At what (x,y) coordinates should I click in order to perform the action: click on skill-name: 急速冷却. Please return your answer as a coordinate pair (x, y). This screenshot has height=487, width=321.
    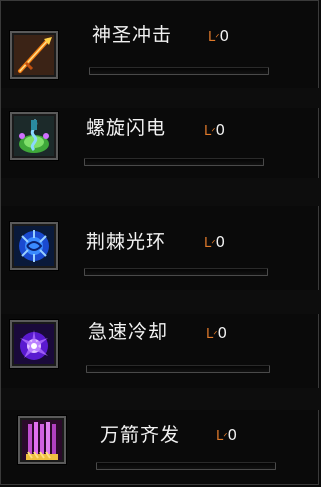
    Looking at the image, I should click on (128, 332).